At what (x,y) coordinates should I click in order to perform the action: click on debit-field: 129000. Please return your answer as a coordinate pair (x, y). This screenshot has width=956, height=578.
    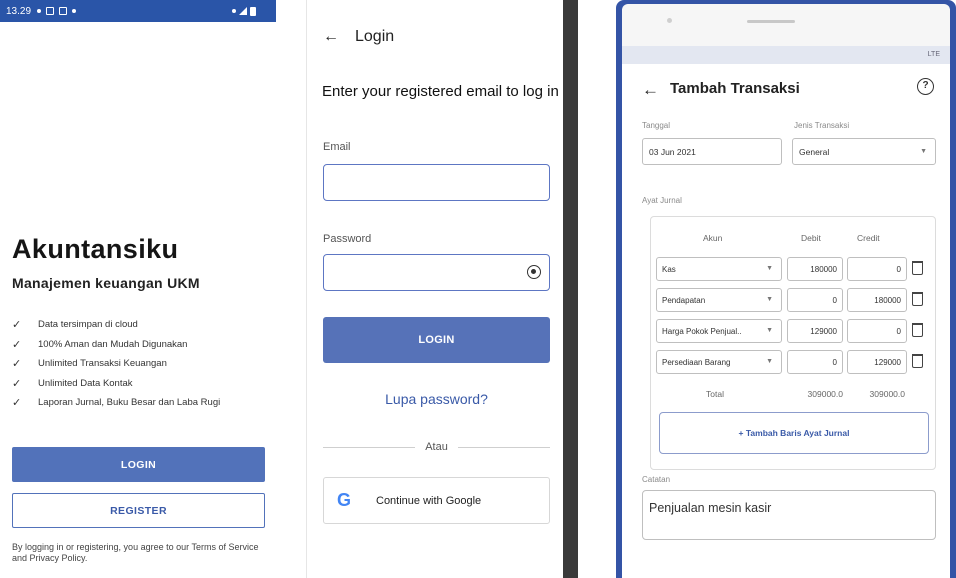
    Looking at the image, I should click on (815, 331).